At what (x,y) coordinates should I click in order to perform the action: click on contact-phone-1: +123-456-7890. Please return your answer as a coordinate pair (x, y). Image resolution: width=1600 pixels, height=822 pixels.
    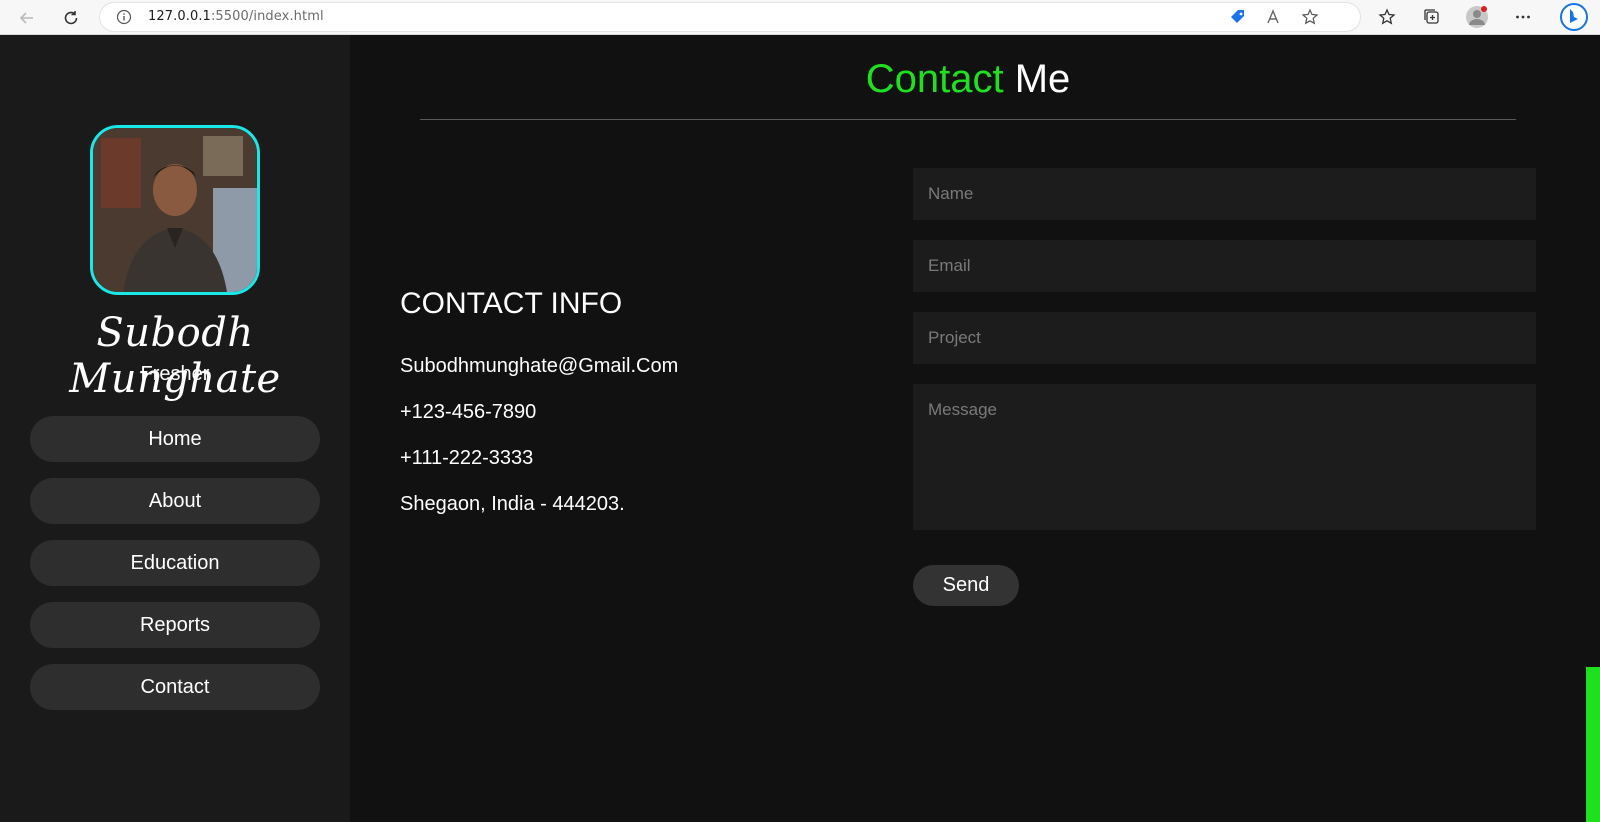
    Looking at the image, I should click on (468, 412).